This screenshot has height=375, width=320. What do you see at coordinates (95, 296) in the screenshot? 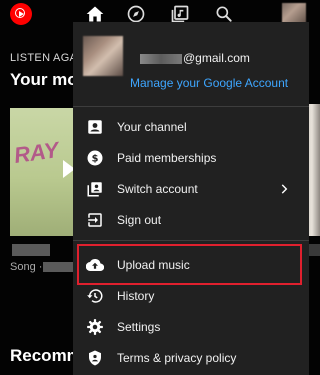
I see `history-icon` at bounding box center [95, 296].